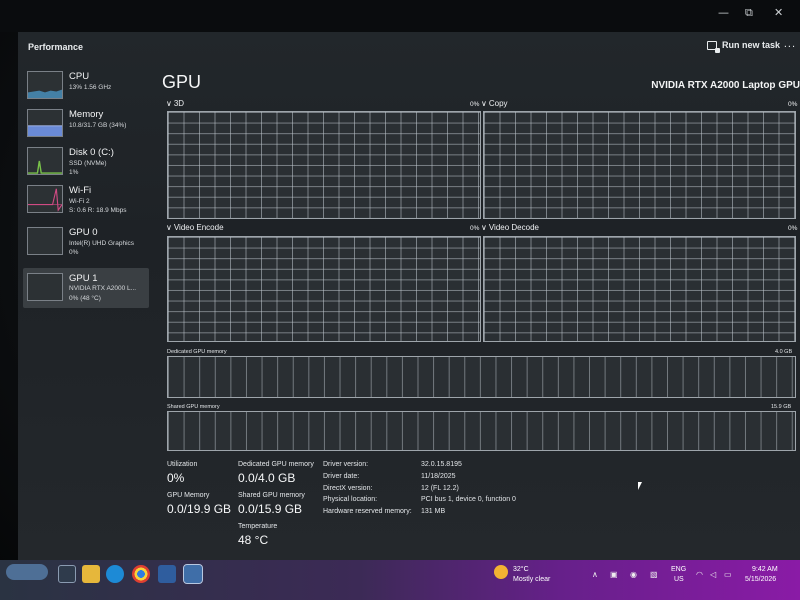 Image resolution: width=800 pixels, height=600 pixels. I want to click on tray-app-icon-2: ◉, so click(633, 574).